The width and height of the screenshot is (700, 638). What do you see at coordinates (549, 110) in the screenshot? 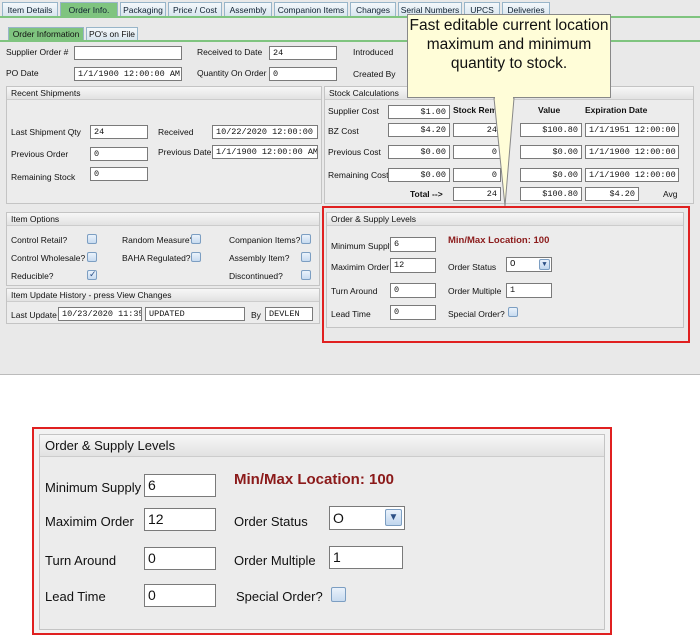
I see `value-header: Value` at bounding box center [549, 110].